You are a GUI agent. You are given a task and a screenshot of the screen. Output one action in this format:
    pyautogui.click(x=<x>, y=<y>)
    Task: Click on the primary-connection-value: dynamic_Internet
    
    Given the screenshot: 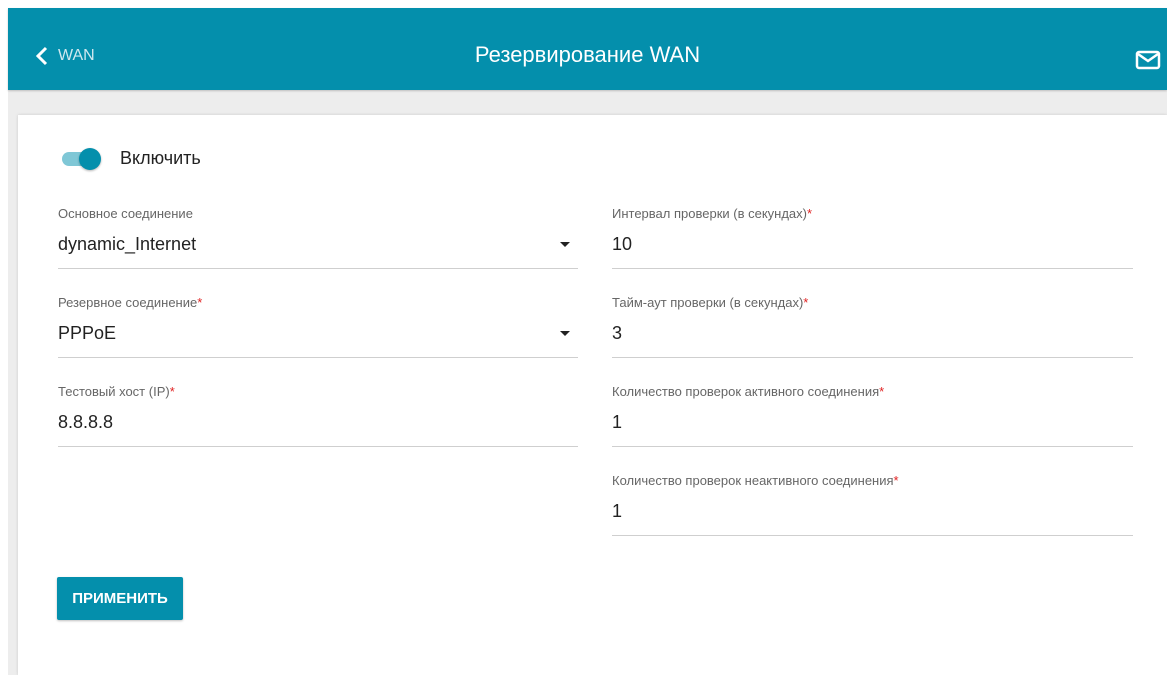 What is the action you would take?
    pyautogui.click(x=318, y=244)
    